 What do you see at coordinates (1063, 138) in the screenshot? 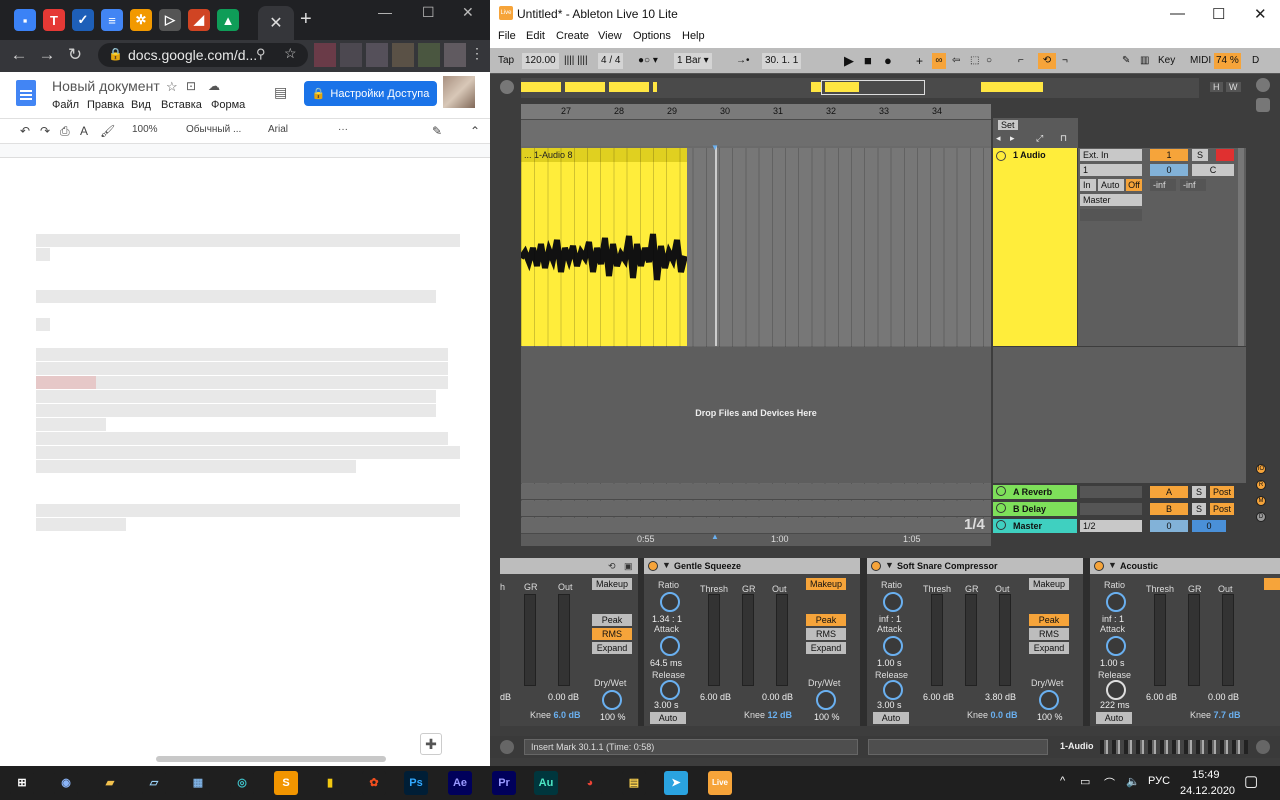
I see `lock-icon: ⊓` at bounding box center [1063, 138].